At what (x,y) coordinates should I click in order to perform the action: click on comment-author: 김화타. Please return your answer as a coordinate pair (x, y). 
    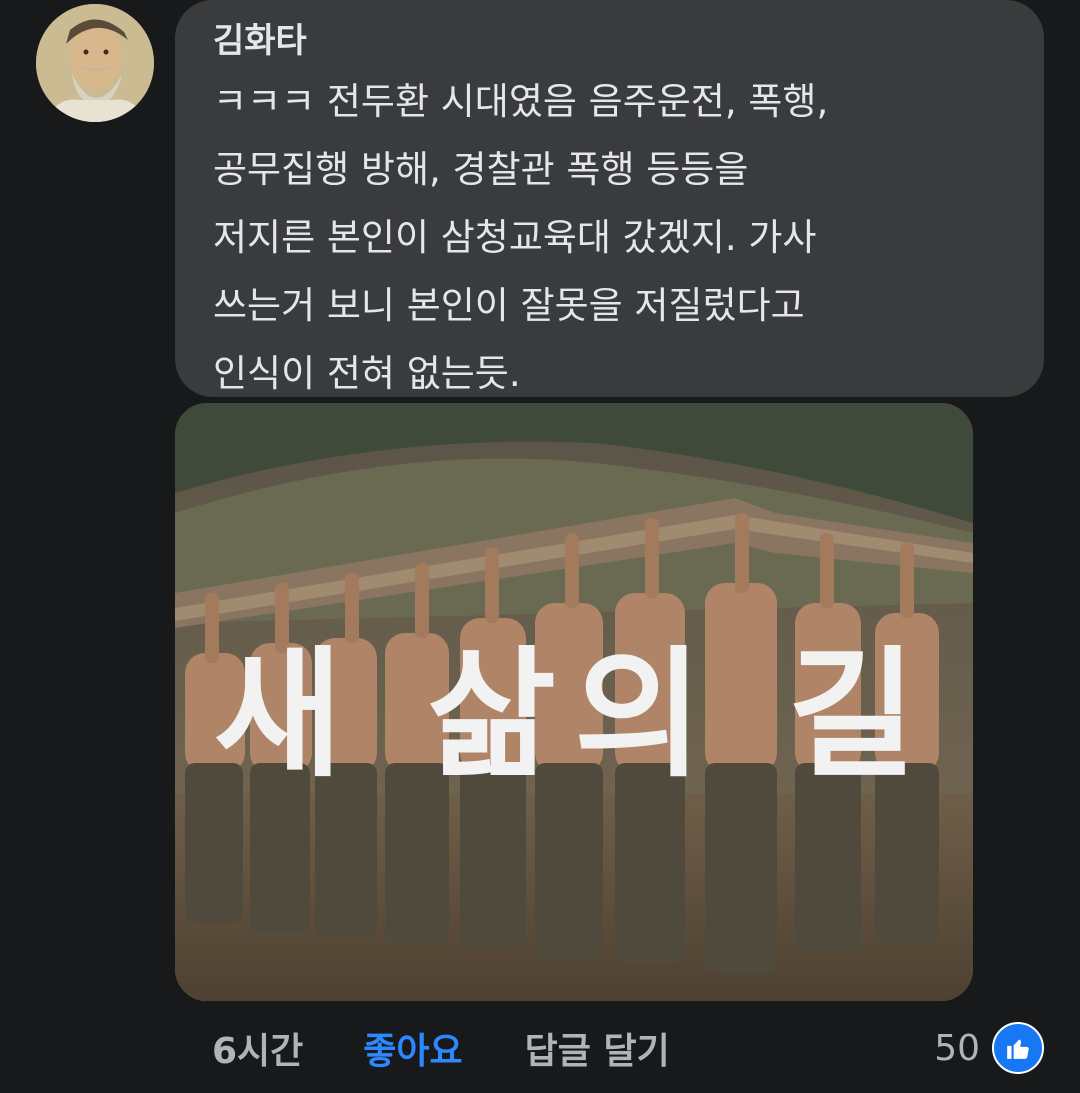
    Looking at the image, I should click on (613, 41).